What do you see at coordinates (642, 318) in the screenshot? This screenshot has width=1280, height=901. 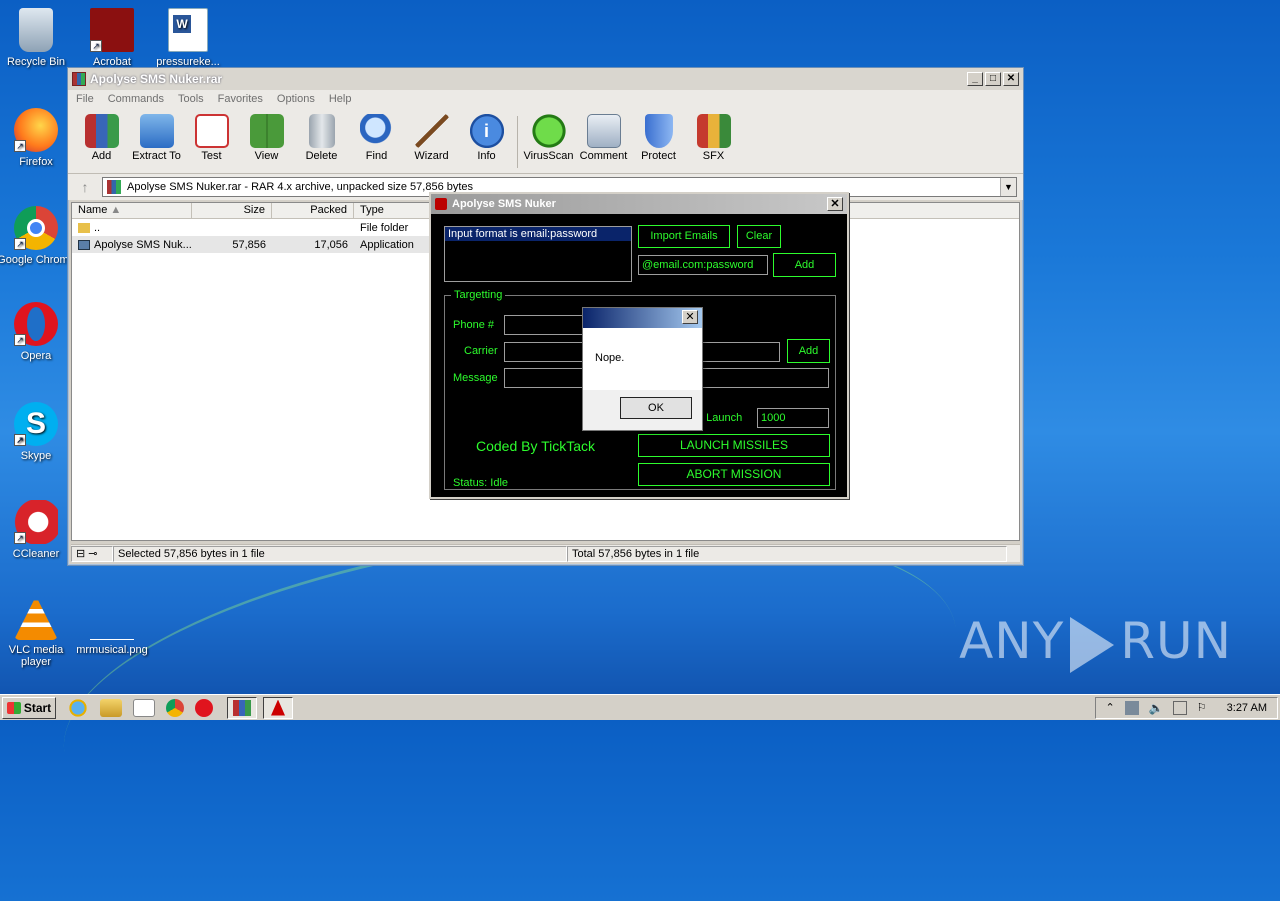 I see `message-box-titlebar: ✕` at bounding box center [642, 318].